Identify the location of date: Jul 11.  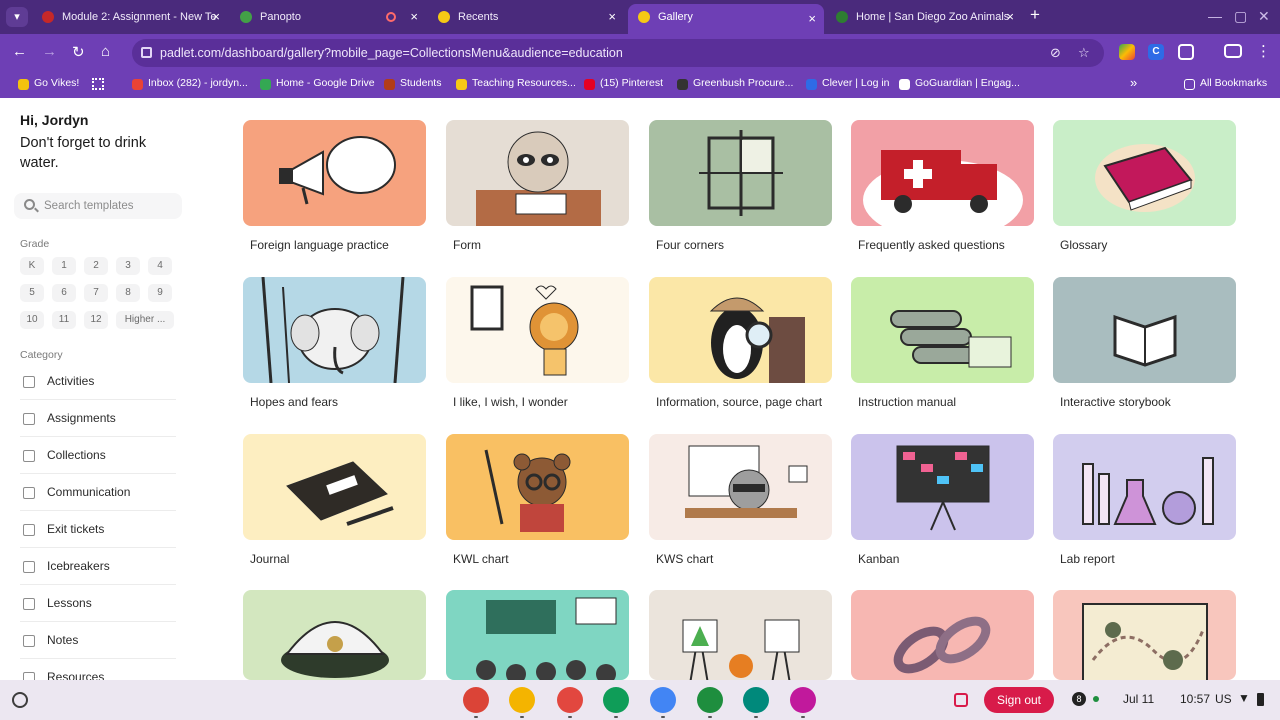
(1138, 699).